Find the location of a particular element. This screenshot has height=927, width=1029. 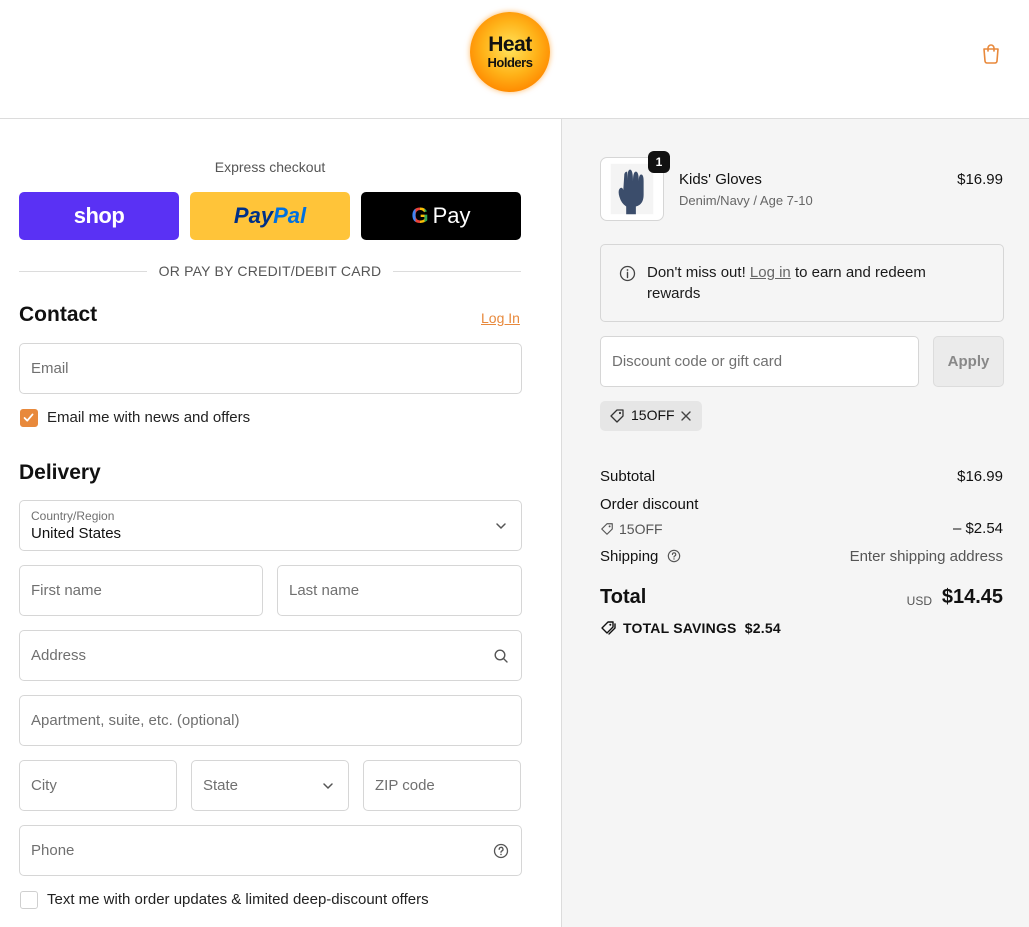

savings-value: $2.54 is located at coordinates (762, 628).